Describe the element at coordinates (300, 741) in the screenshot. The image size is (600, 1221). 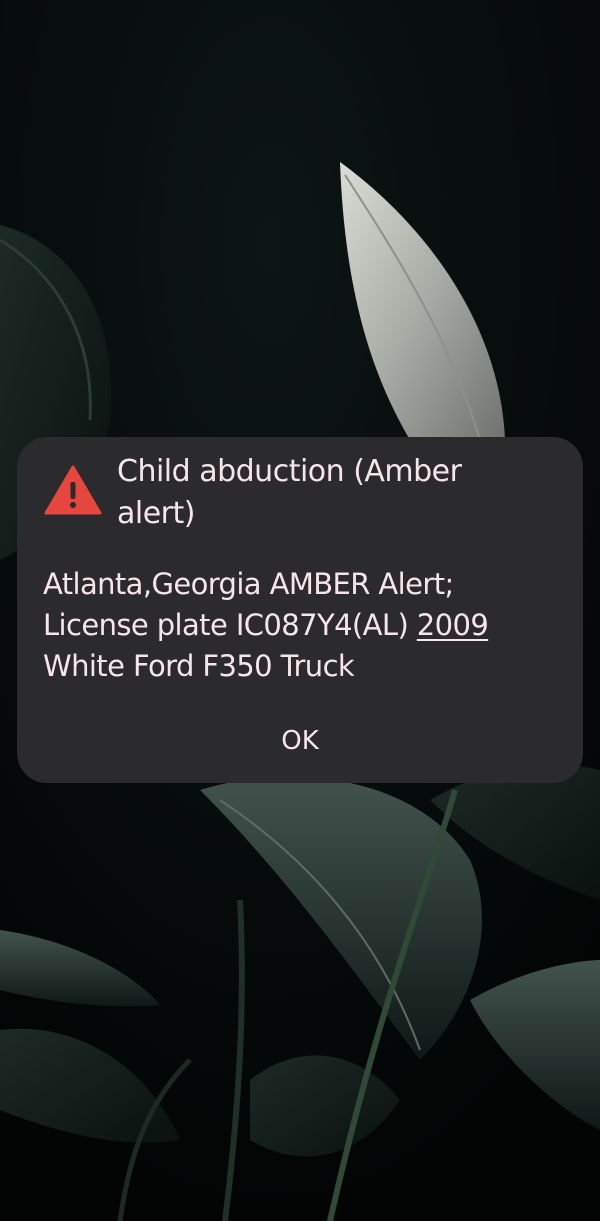
I see `ok-button: OK` at that location.